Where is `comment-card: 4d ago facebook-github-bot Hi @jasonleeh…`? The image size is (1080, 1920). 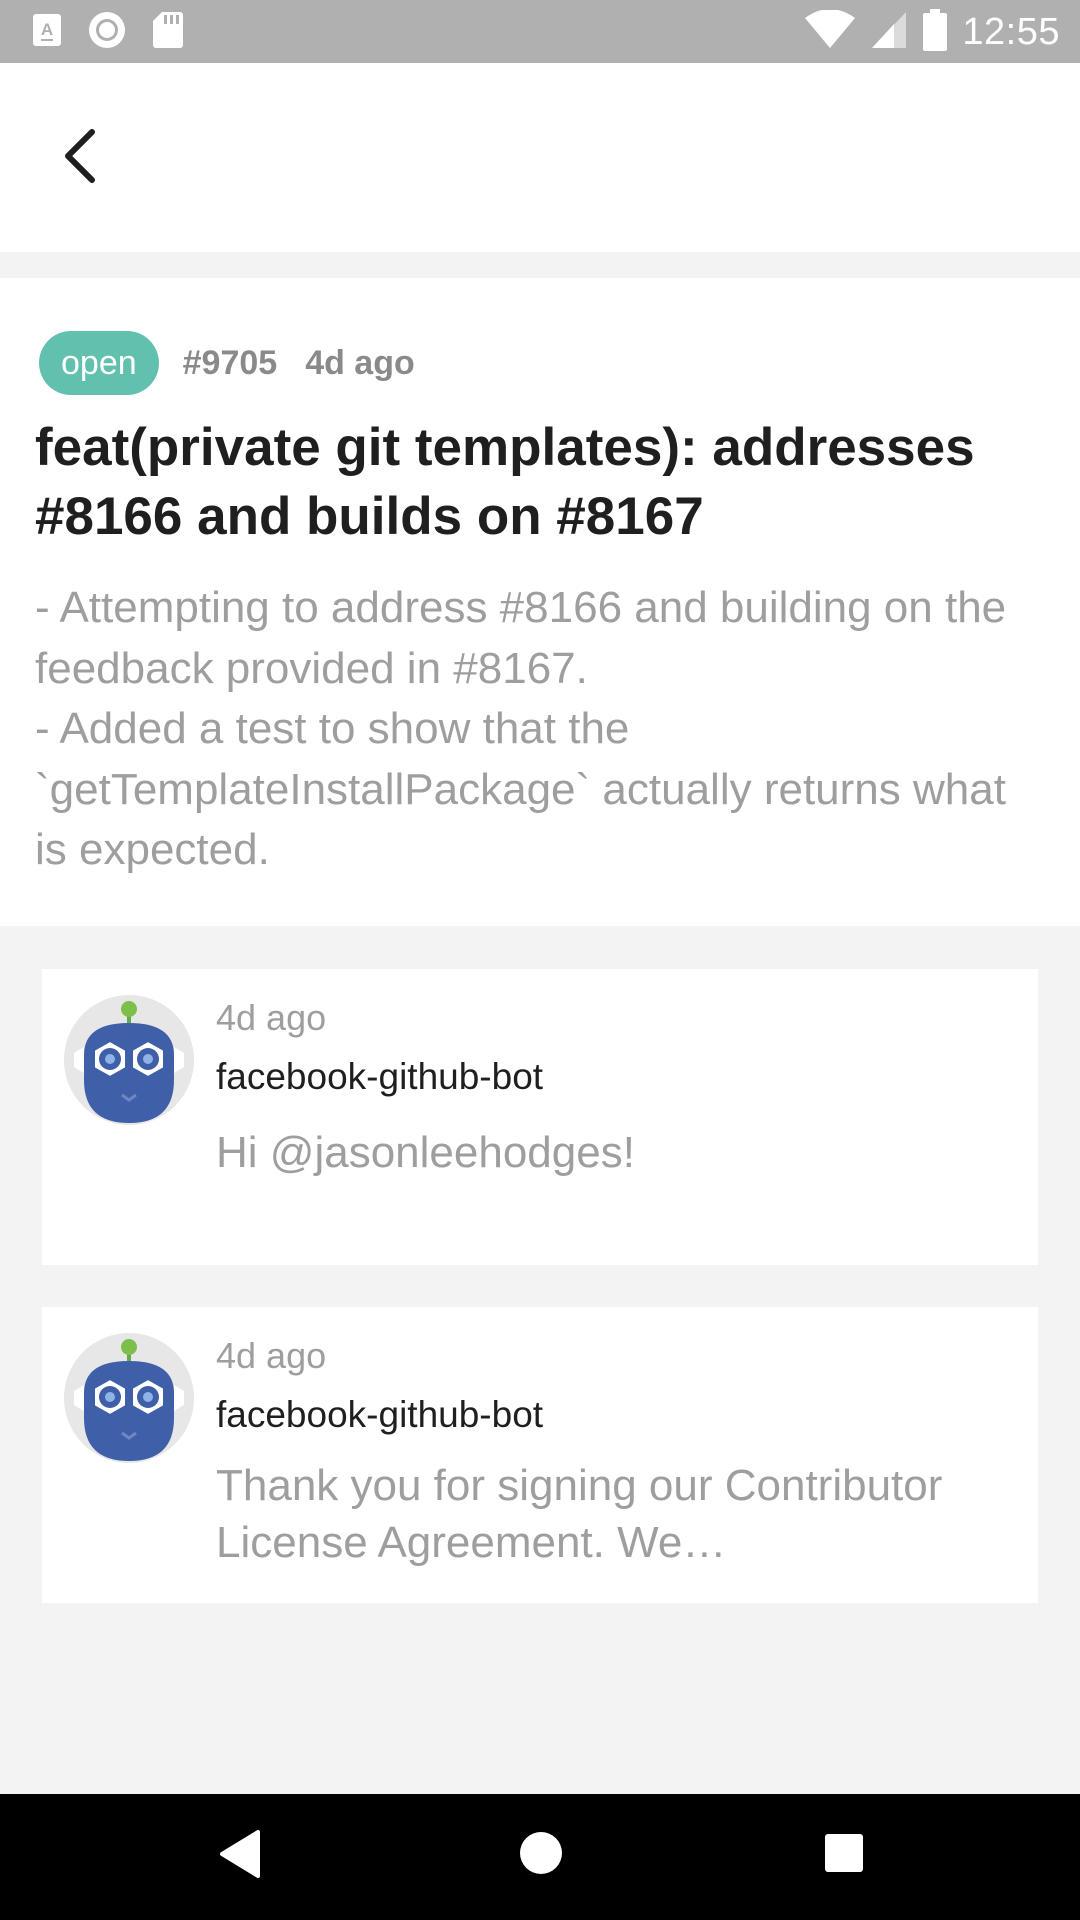
comment-card: 4d ago facebook-github-bot Hi @jasonleeh… is located at coordinates (540, 1117).